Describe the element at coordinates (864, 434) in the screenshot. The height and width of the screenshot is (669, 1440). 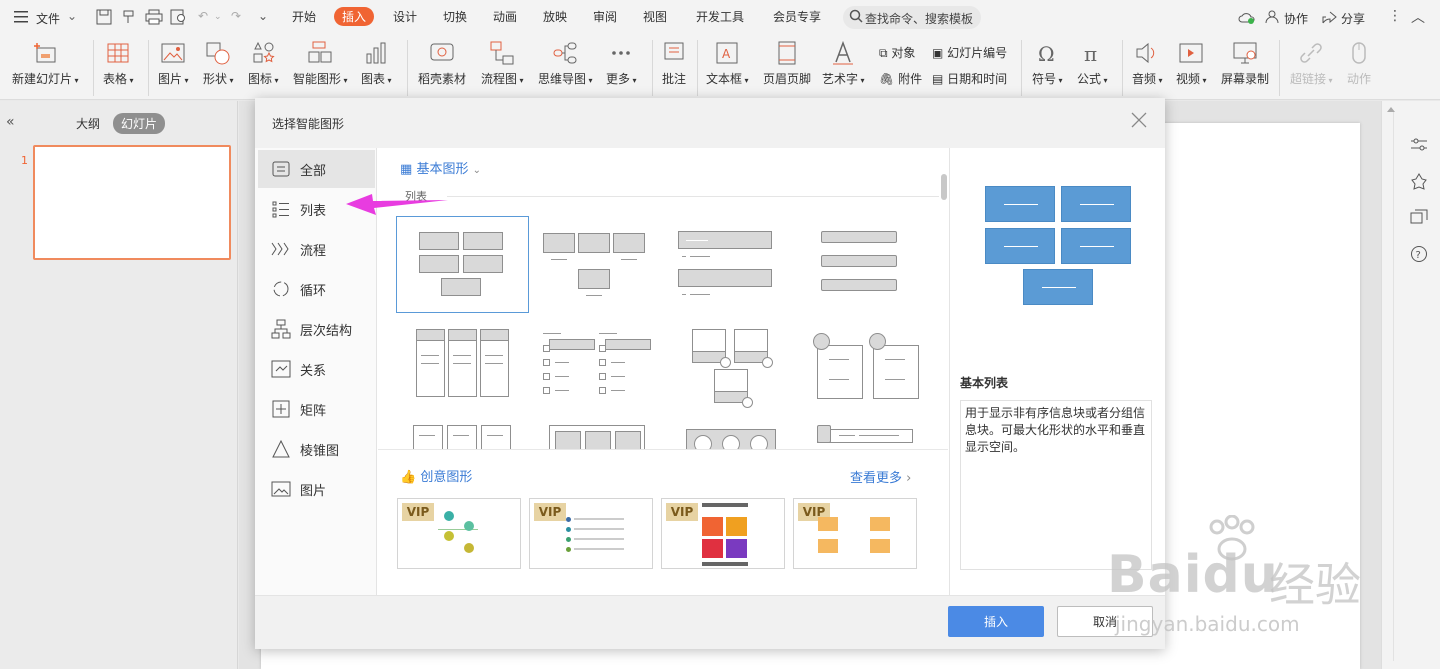
I see `smartart-tab-list` at that location.